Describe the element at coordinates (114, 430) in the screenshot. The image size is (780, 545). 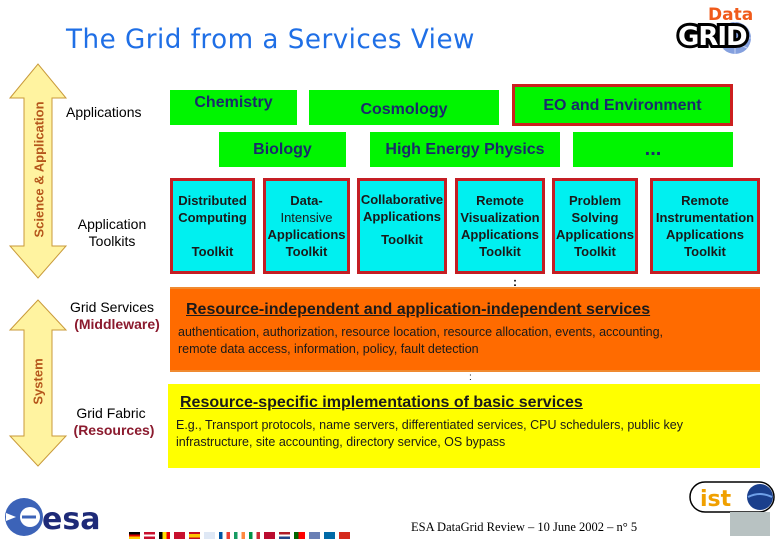
I see `resources-label: (Resources)` at that location.